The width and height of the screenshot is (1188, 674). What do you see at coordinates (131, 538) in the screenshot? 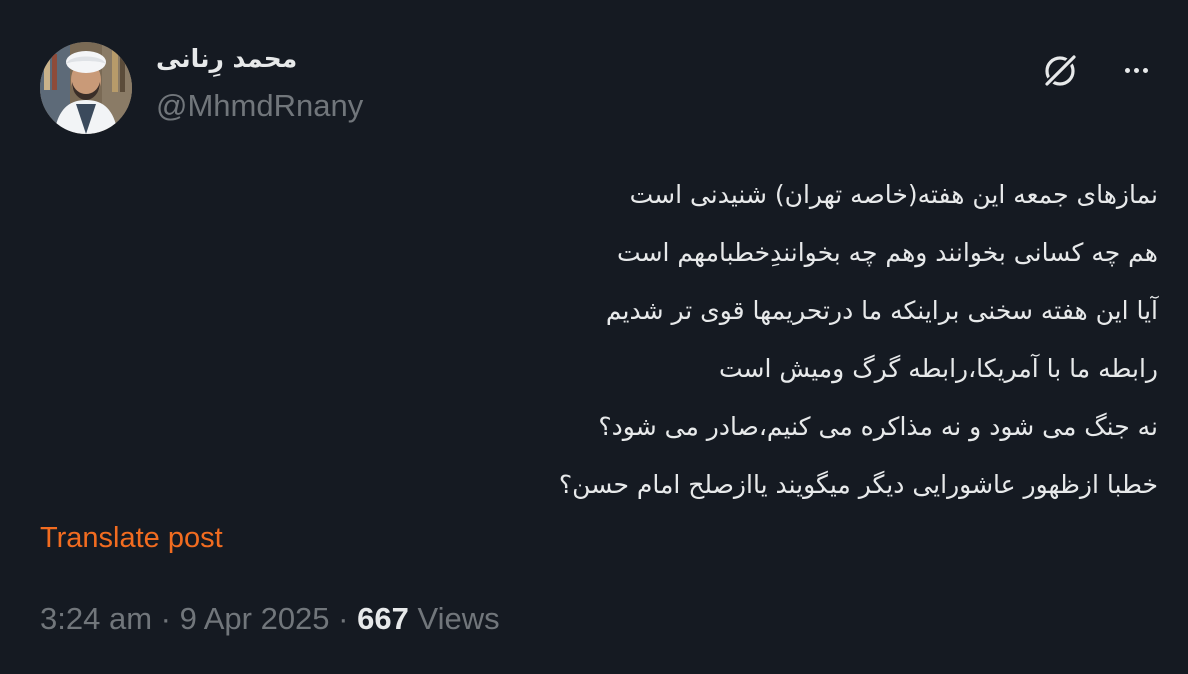
I see `translate-post-link: Translate post` at bounding box center [131, 538].